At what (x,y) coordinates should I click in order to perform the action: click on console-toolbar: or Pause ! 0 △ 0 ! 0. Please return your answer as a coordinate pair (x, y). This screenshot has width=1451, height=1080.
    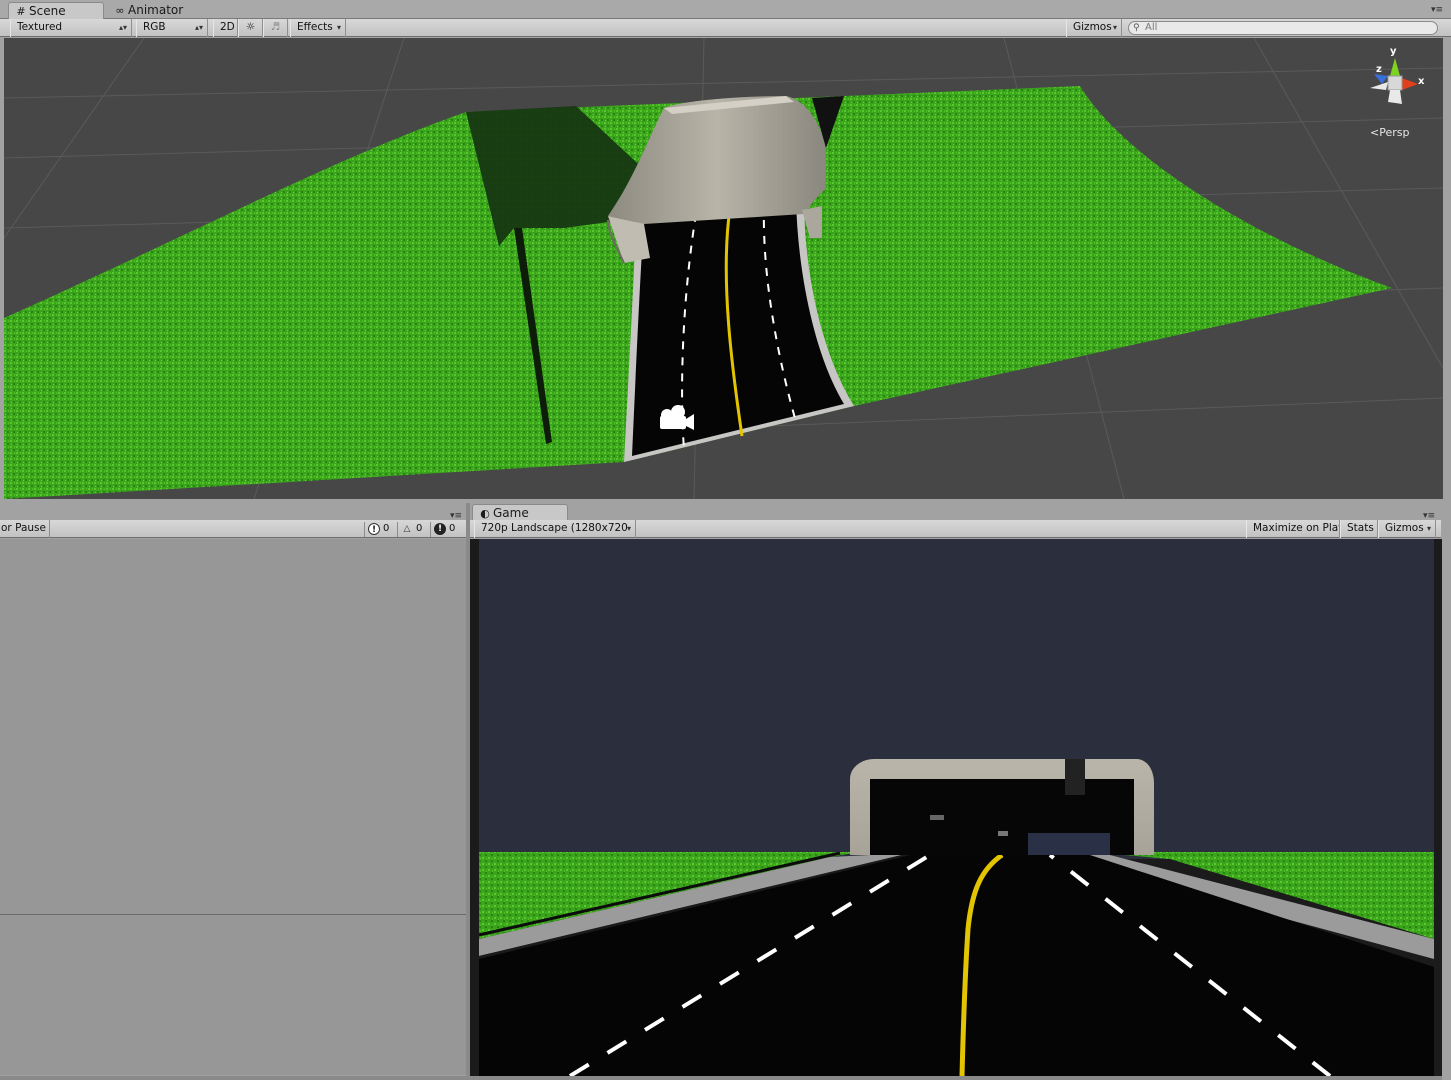
    Looking at the image, I should click on (234, 529).